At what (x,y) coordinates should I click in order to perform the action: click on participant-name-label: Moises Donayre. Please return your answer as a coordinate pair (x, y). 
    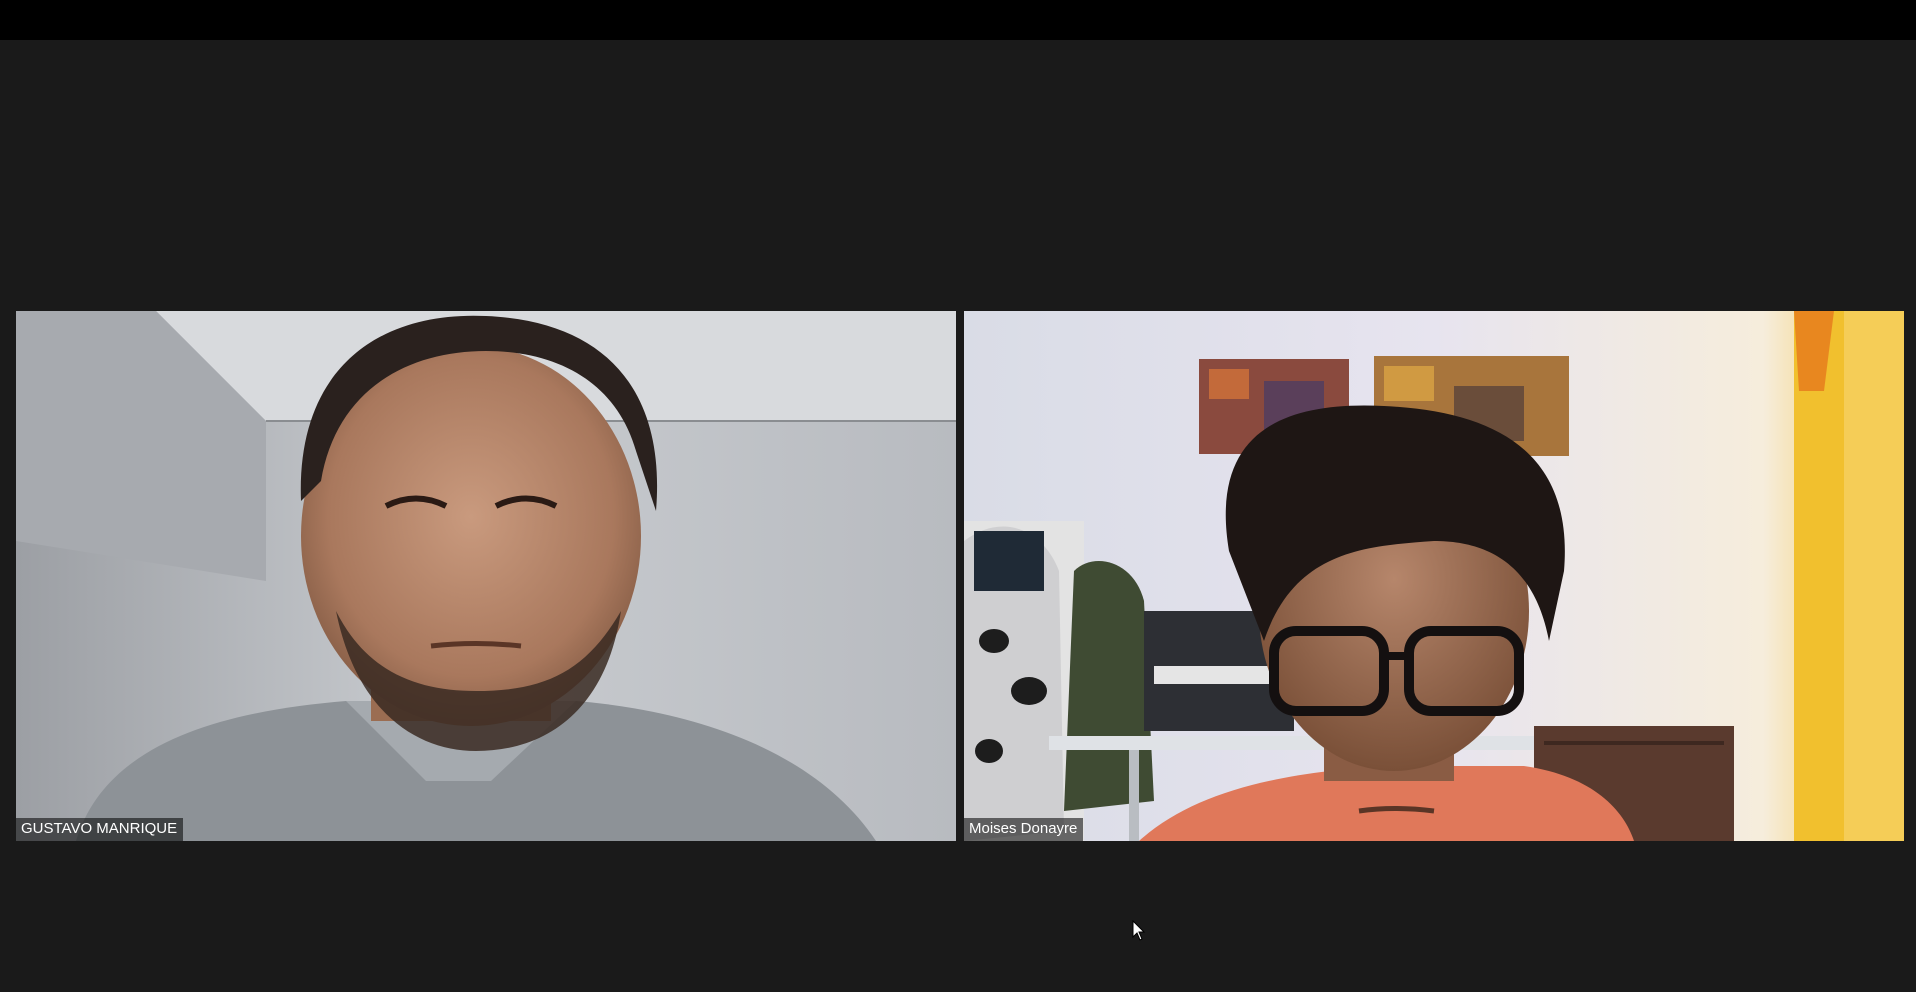
    Looking at the image, I should click on (1024, 829).